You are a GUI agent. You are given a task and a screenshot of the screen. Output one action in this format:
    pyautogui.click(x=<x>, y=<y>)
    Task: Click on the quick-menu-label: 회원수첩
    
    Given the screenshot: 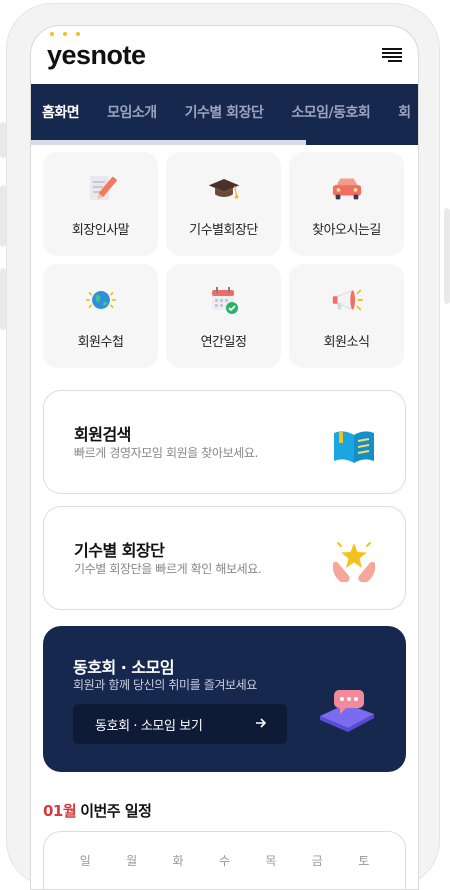 What is the action you would take?
    pyautogui.click(x=100, y=342)
    